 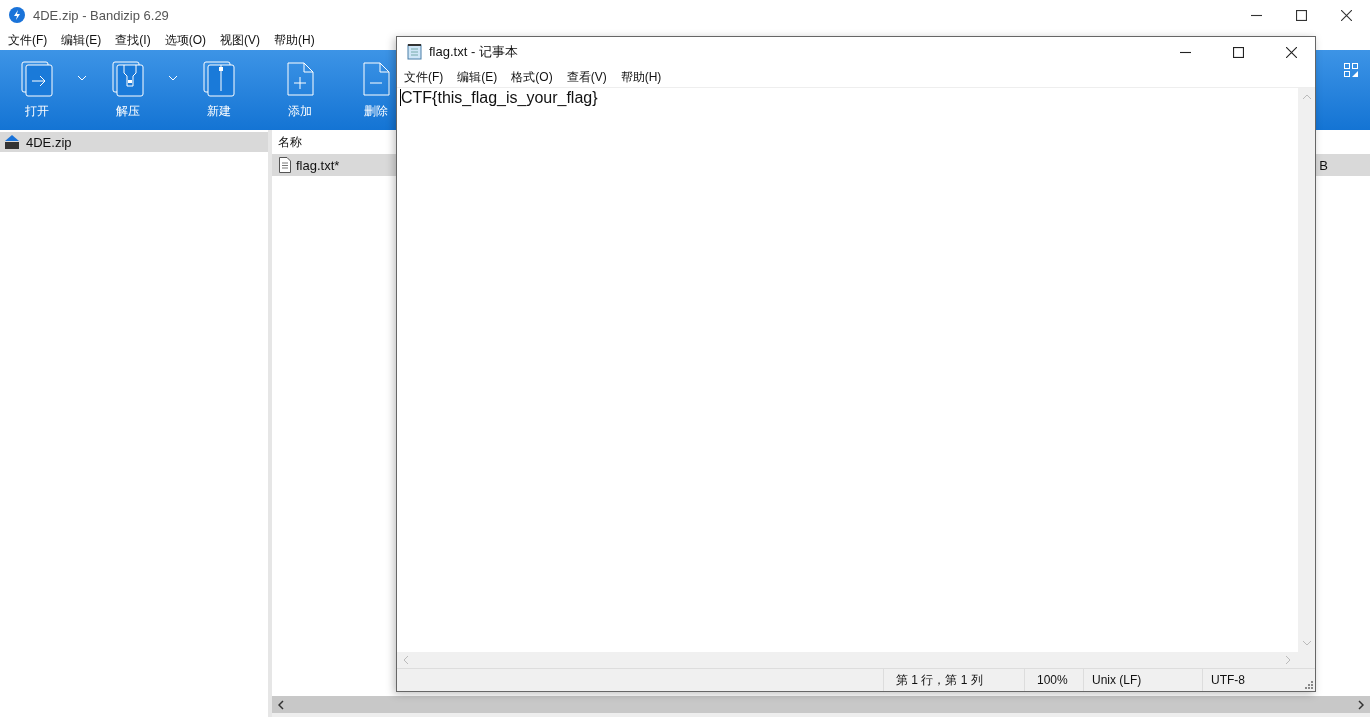 What do you see at coordinates (499, 97) in the screenshot?
I see `document-text: CTF{this_flag_is_your_flag}` at bounding box center [499, 97].